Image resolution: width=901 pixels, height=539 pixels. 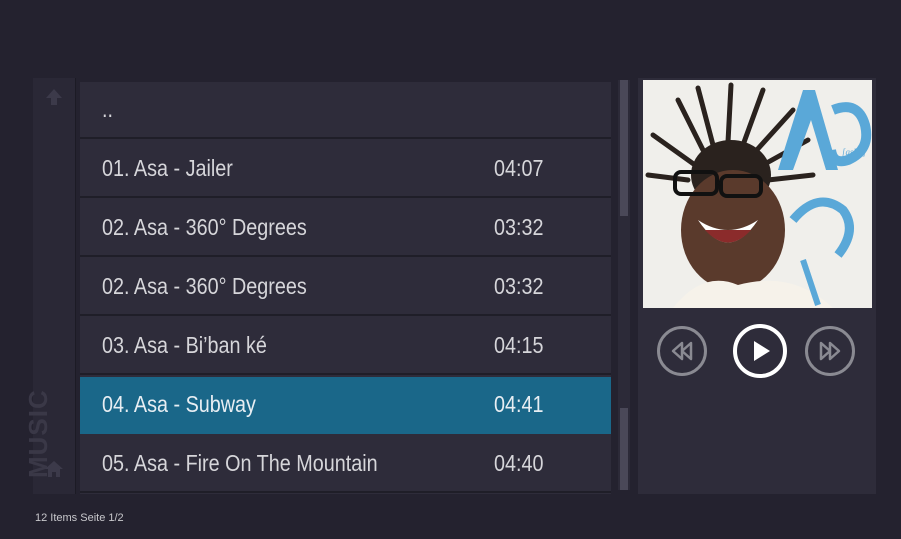 I want to click on album-cover: [asha], so click(x=757, y=194).